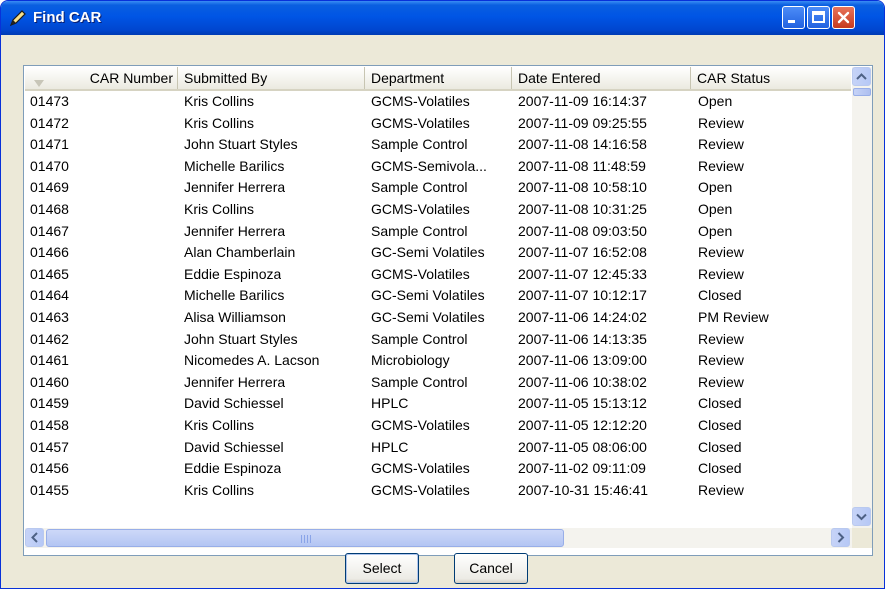  Describe the element at coordinates (305, 538) in the screenshot. I see `horizontal-scroll-thumb` at that location.